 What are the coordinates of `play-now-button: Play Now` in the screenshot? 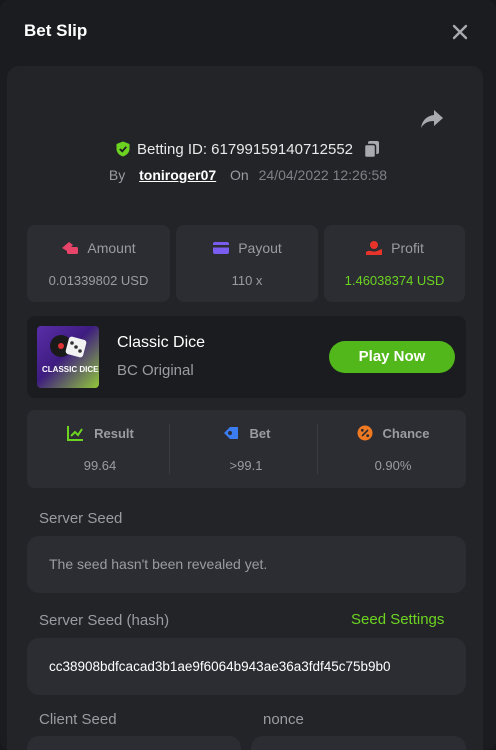 It's located at (392, 357).